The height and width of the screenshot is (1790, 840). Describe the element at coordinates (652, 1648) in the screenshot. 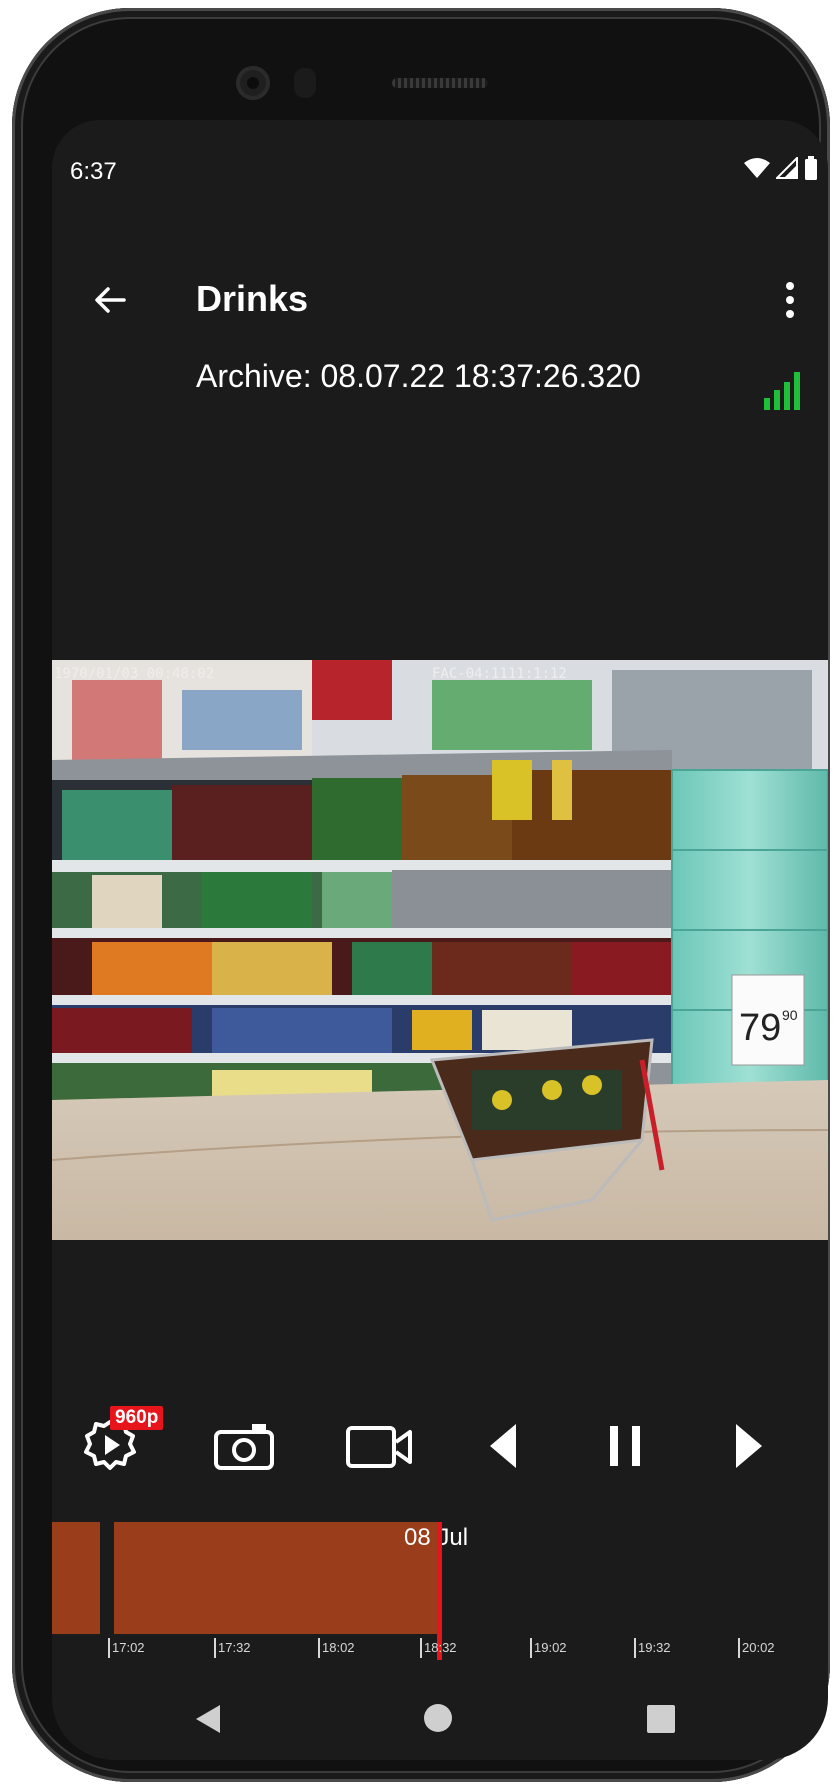

I see `timeline-tick: 19:32` at that location.